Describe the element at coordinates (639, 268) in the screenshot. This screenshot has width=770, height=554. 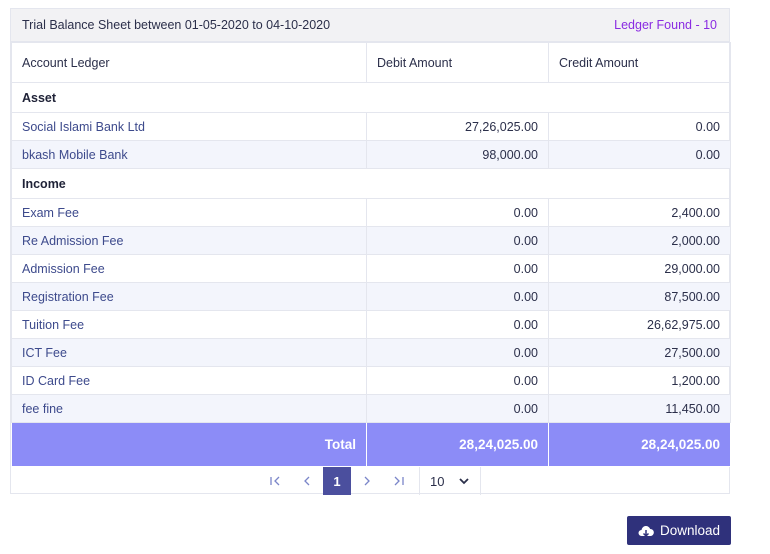
I see `credit-amount: 29,000.00` at that location.